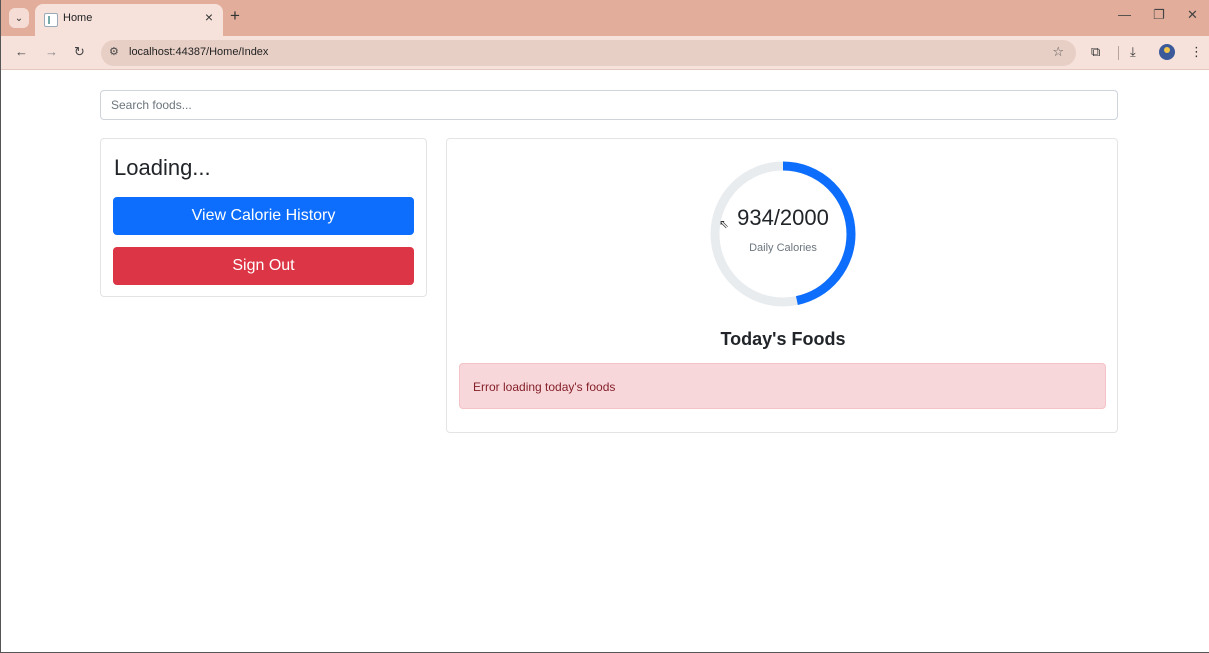 The image size is (1209, 653). I want to click on minimize-icon: —, so click(1124, 15).